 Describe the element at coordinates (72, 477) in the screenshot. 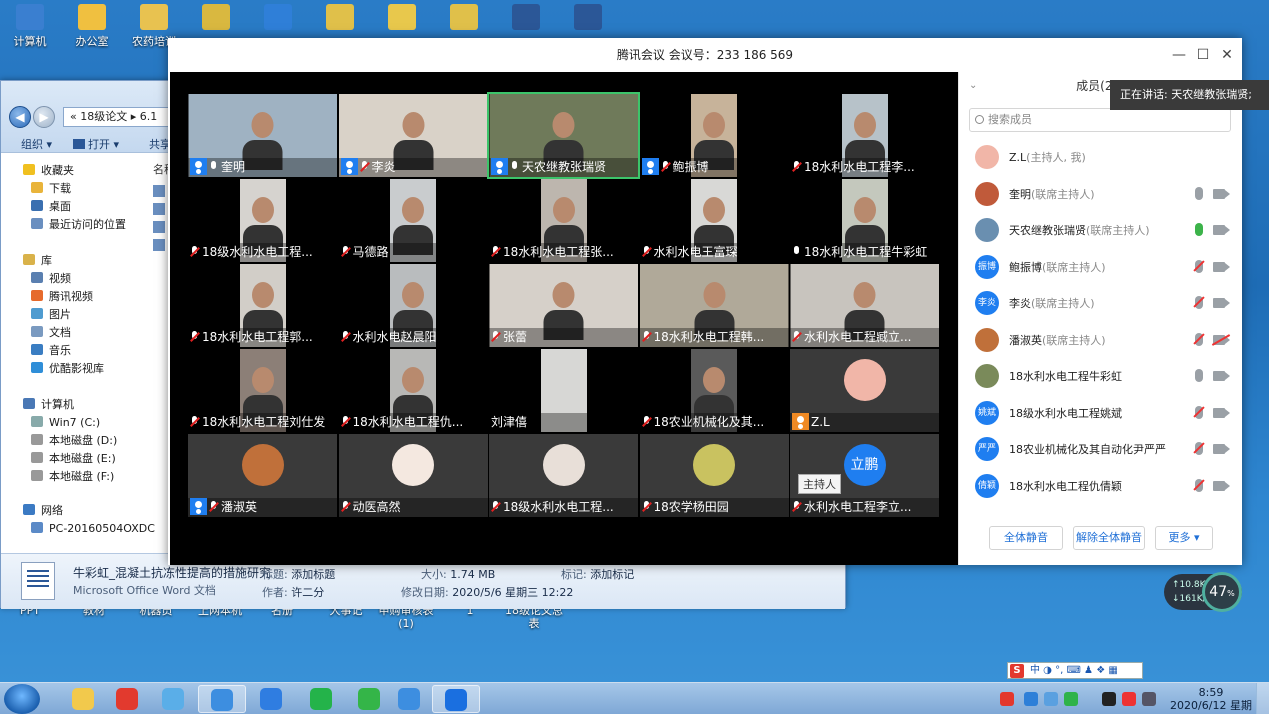

I see `tree-item: 本地磁盘 (F:)` at that location.